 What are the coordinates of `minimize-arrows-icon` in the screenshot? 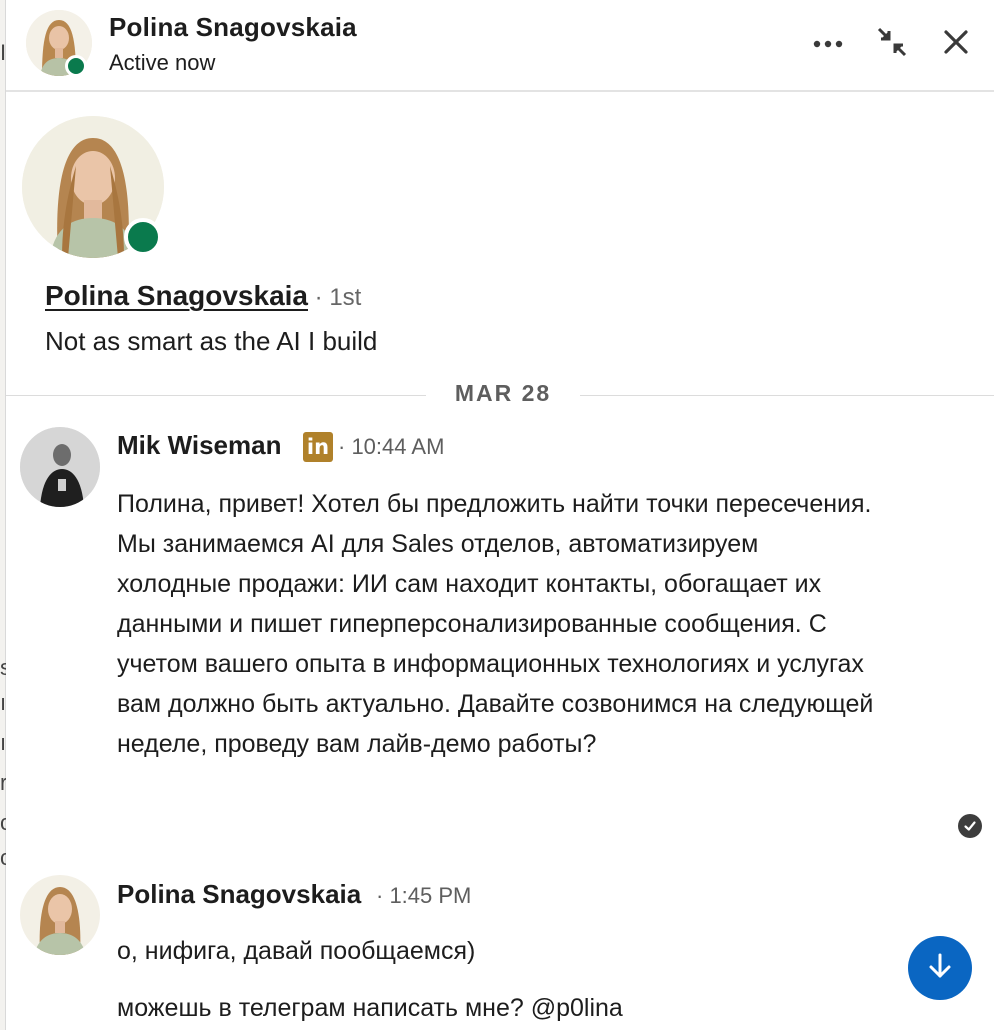 It's located at (892, 44).